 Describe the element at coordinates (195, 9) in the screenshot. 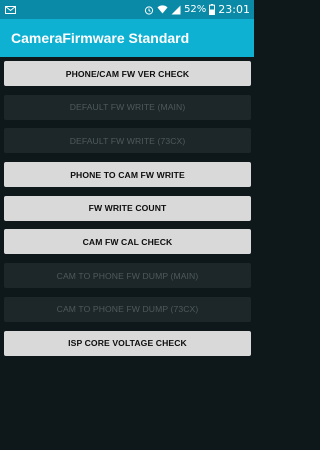

I see `battery-percent: 52%` at that location.